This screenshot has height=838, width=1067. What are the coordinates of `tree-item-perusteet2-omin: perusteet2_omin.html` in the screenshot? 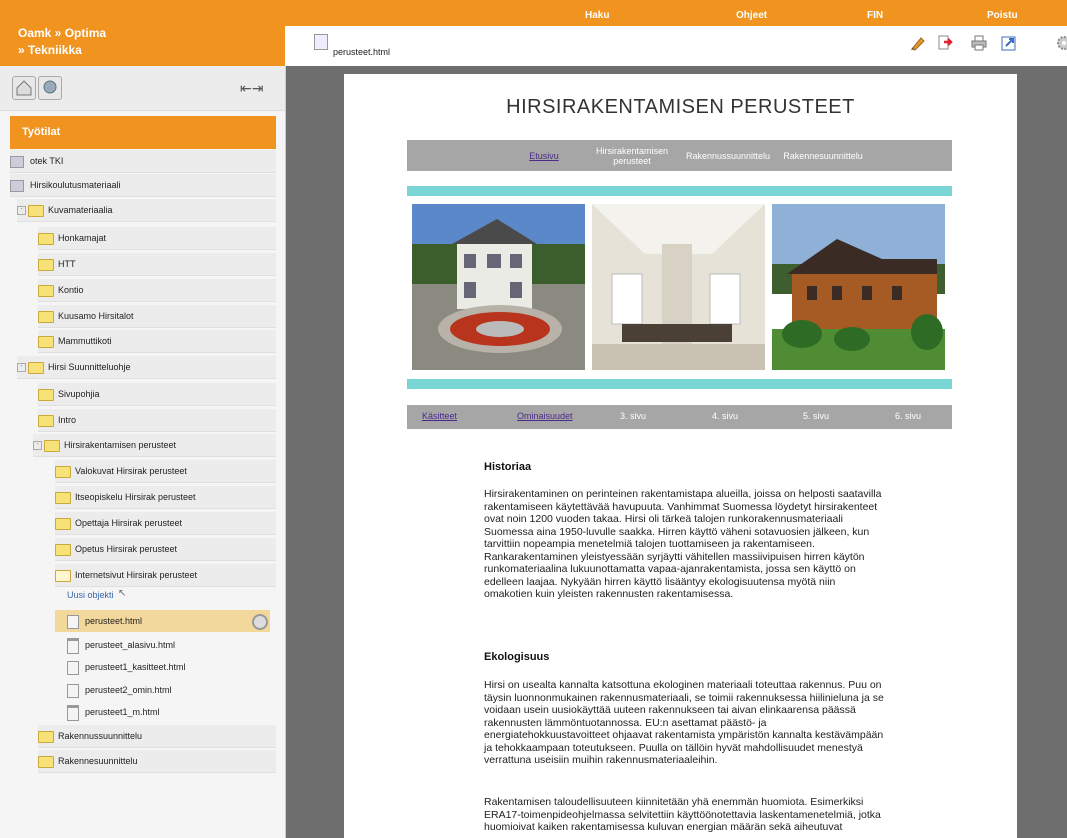 It's located at (162, 690).